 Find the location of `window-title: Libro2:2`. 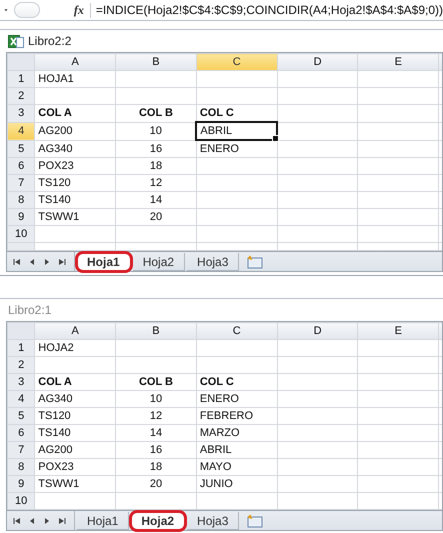

window-title: Libro2:2 is located at coordinates (50, 41).